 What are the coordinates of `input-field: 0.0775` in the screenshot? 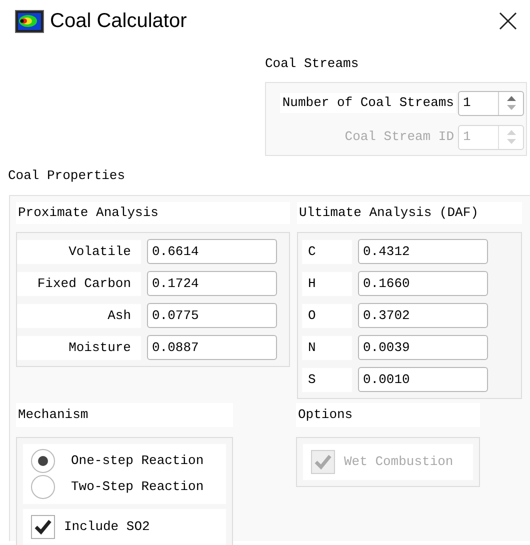 It's located at (212, 315).